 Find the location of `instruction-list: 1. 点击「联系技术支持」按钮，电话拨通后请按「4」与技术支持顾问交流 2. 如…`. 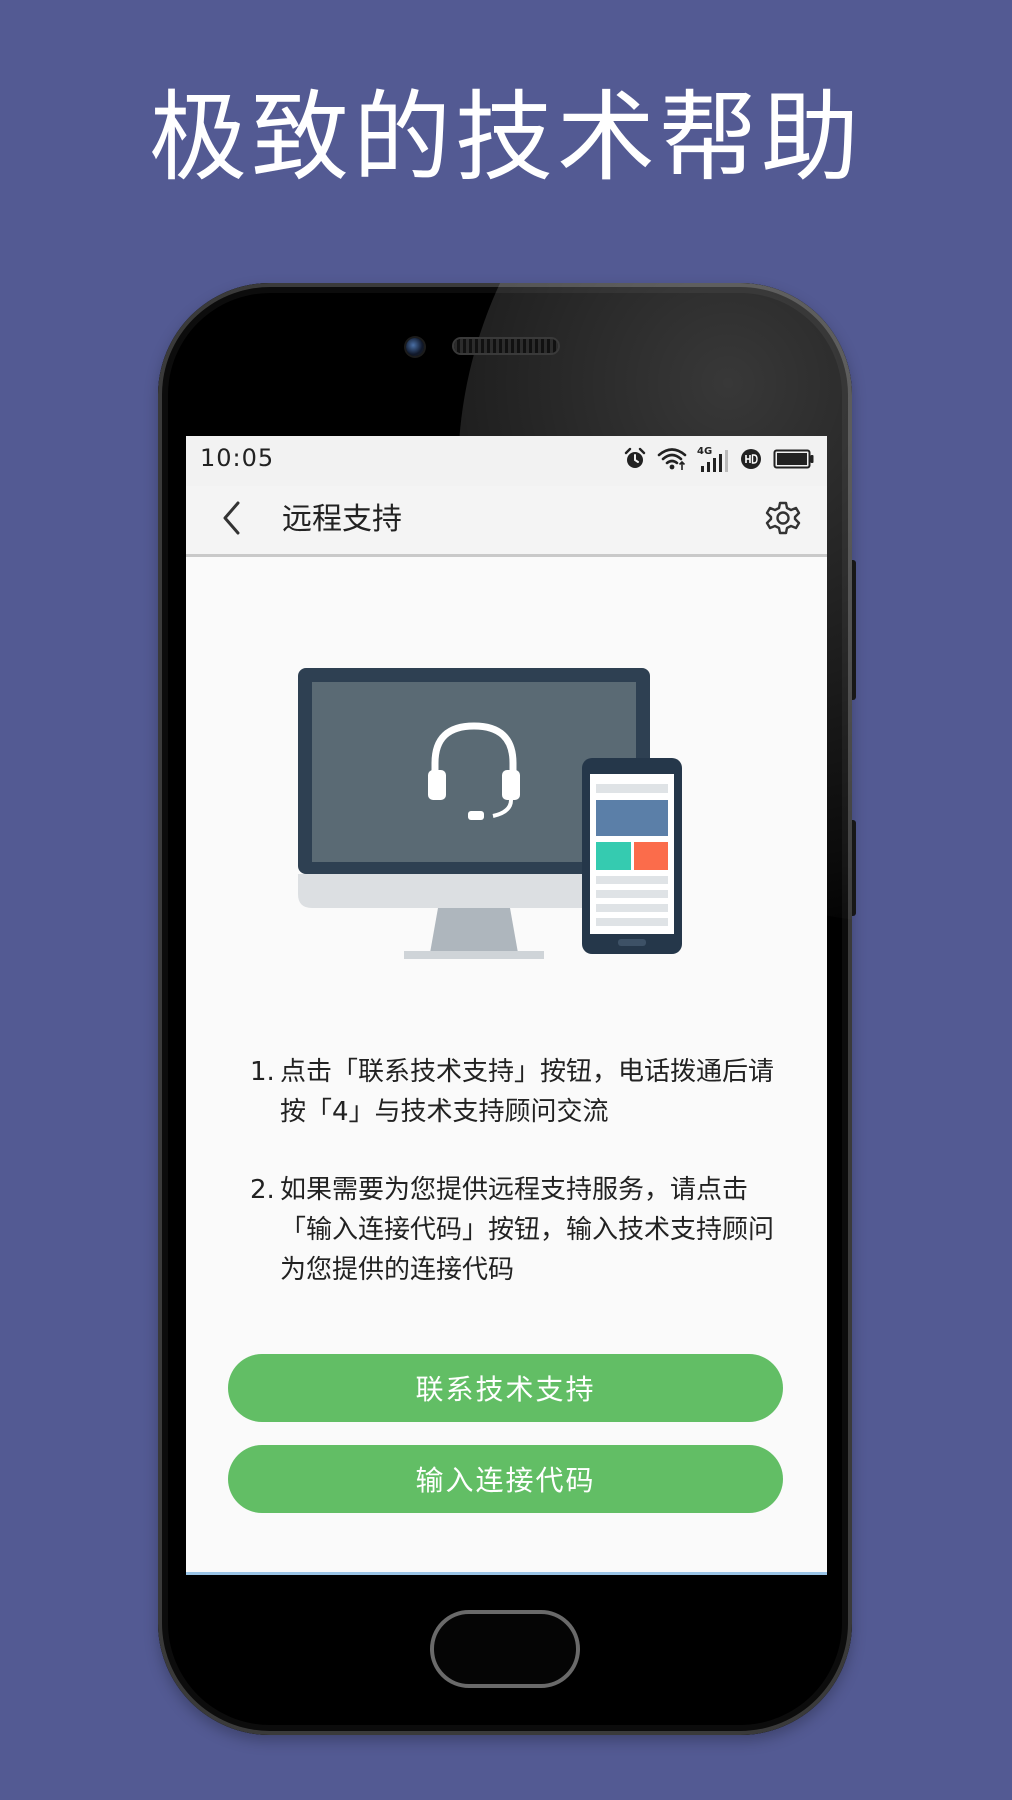

instruction-list: 1. 点击「联系技术支持」按钮，电话拨通后请按「4」与技术支持顾问交流 2. 如… is located at coordinates (520, 1190).